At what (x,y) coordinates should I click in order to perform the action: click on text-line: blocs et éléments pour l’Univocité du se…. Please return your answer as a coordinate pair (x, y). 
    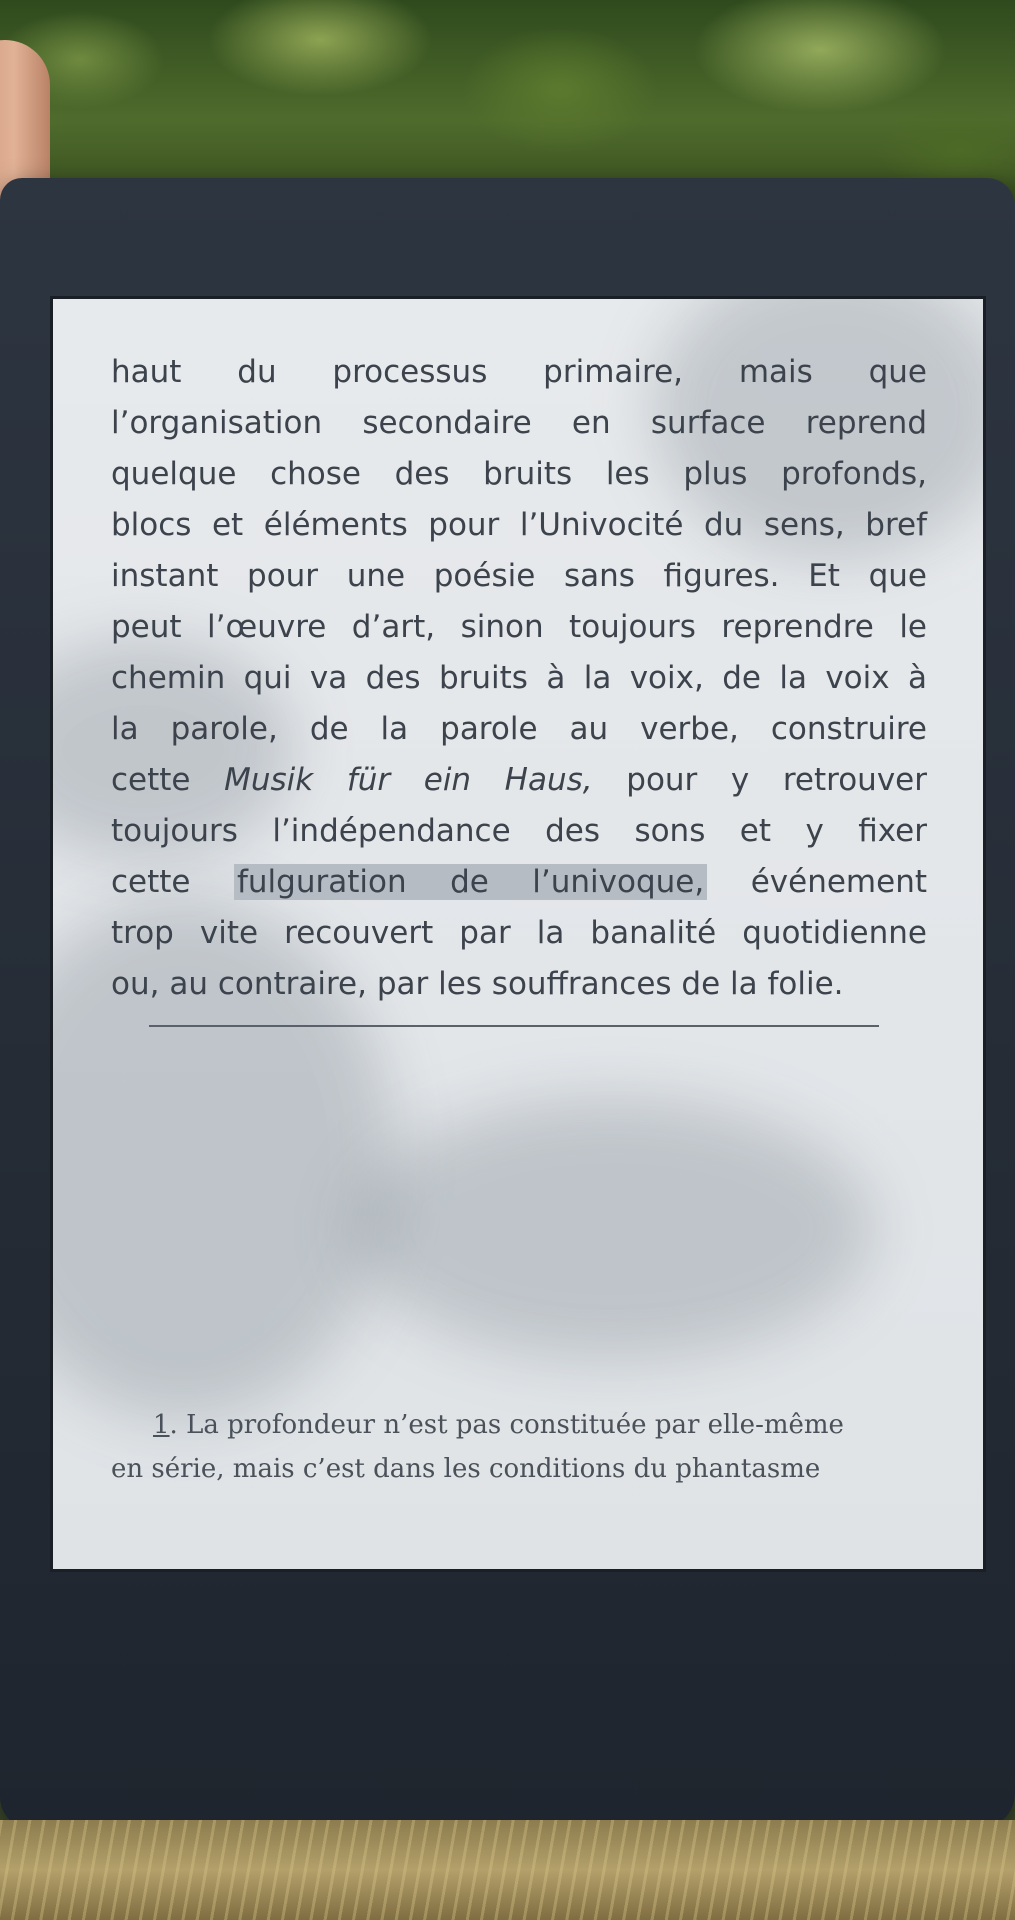
    Looking at the image, I should click on (519, 525).